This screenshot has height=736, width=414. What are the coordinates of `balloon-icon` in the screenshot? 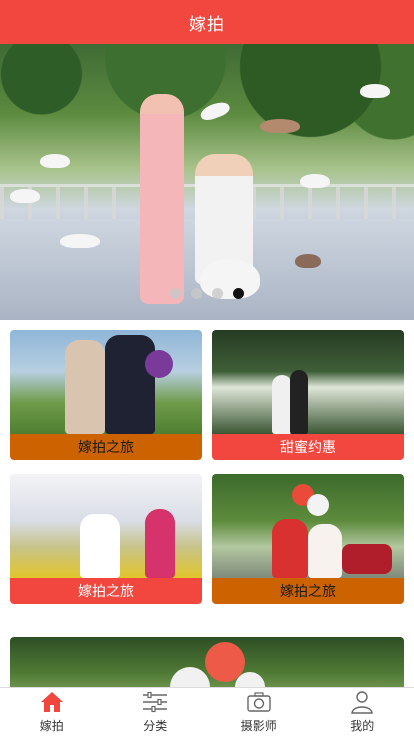 It's located at (318, 505).